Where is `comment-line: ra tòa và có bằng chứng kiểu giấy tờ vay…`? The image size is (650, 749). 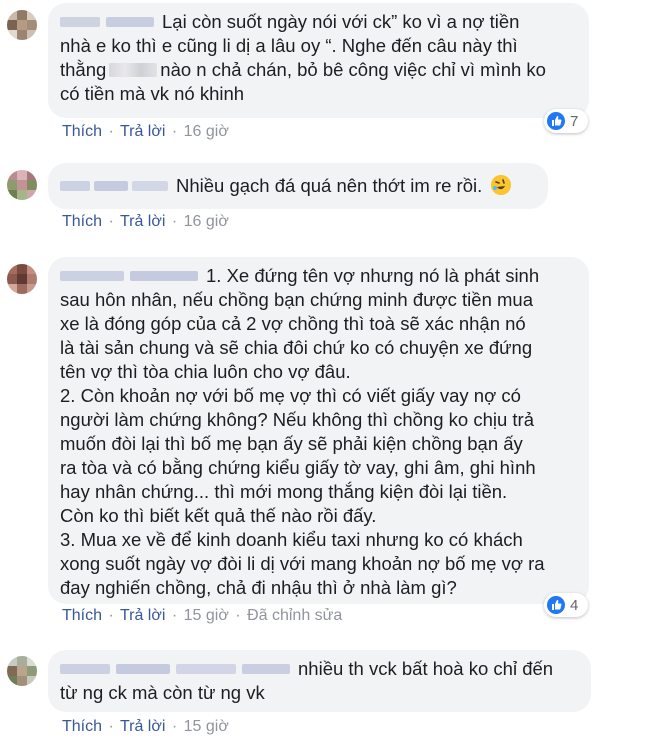
comment-line: ra tòa và có bằng chứng kiểu giấy tờ vay… is located at coordinates (298, 467).